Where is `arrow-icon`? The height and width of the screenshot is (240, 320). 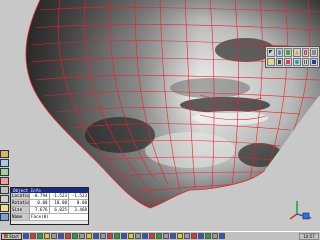 arrow-icon is located at coordinates (271, 52).